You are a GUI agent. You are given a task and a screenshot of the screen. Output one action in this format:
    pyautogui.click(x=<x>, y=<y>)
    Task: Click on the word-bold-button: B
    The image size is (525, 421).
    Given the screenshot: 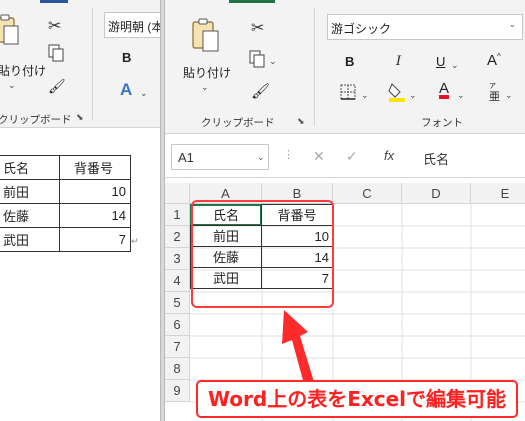 What is the action you would take?
    pyautogui.click(x=126, y=57)
    